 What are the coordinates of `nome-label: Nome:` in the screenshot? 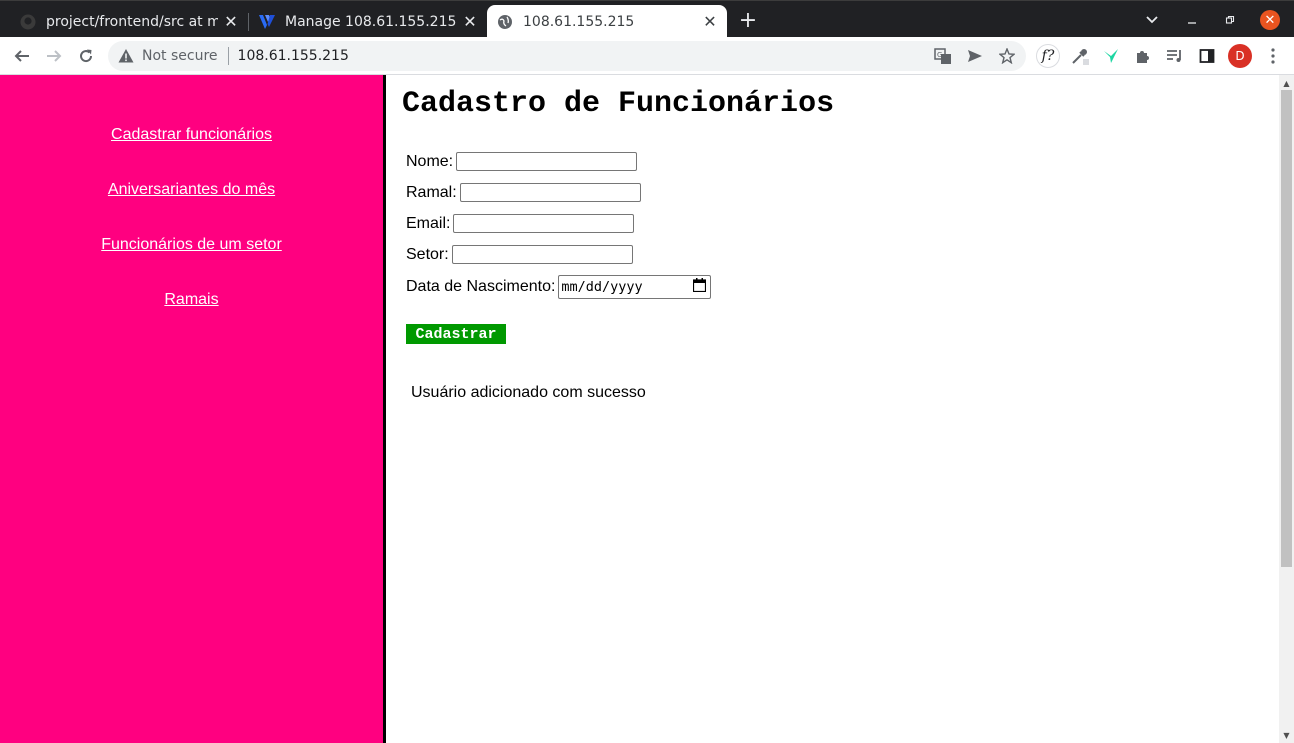 It's located at (430, 161).